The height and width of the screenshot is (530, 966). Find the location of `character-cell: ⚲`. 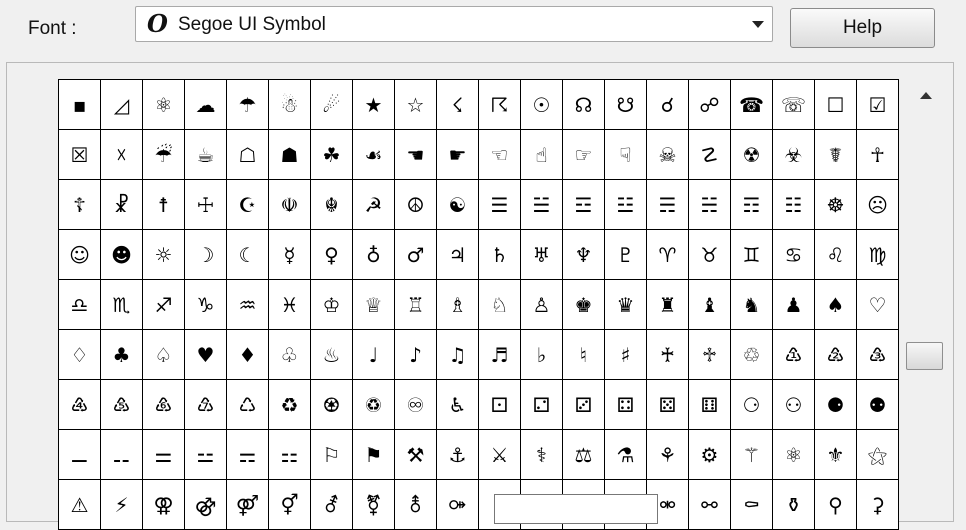

character-cell: ⚲ is located at coordinates (836, 505).